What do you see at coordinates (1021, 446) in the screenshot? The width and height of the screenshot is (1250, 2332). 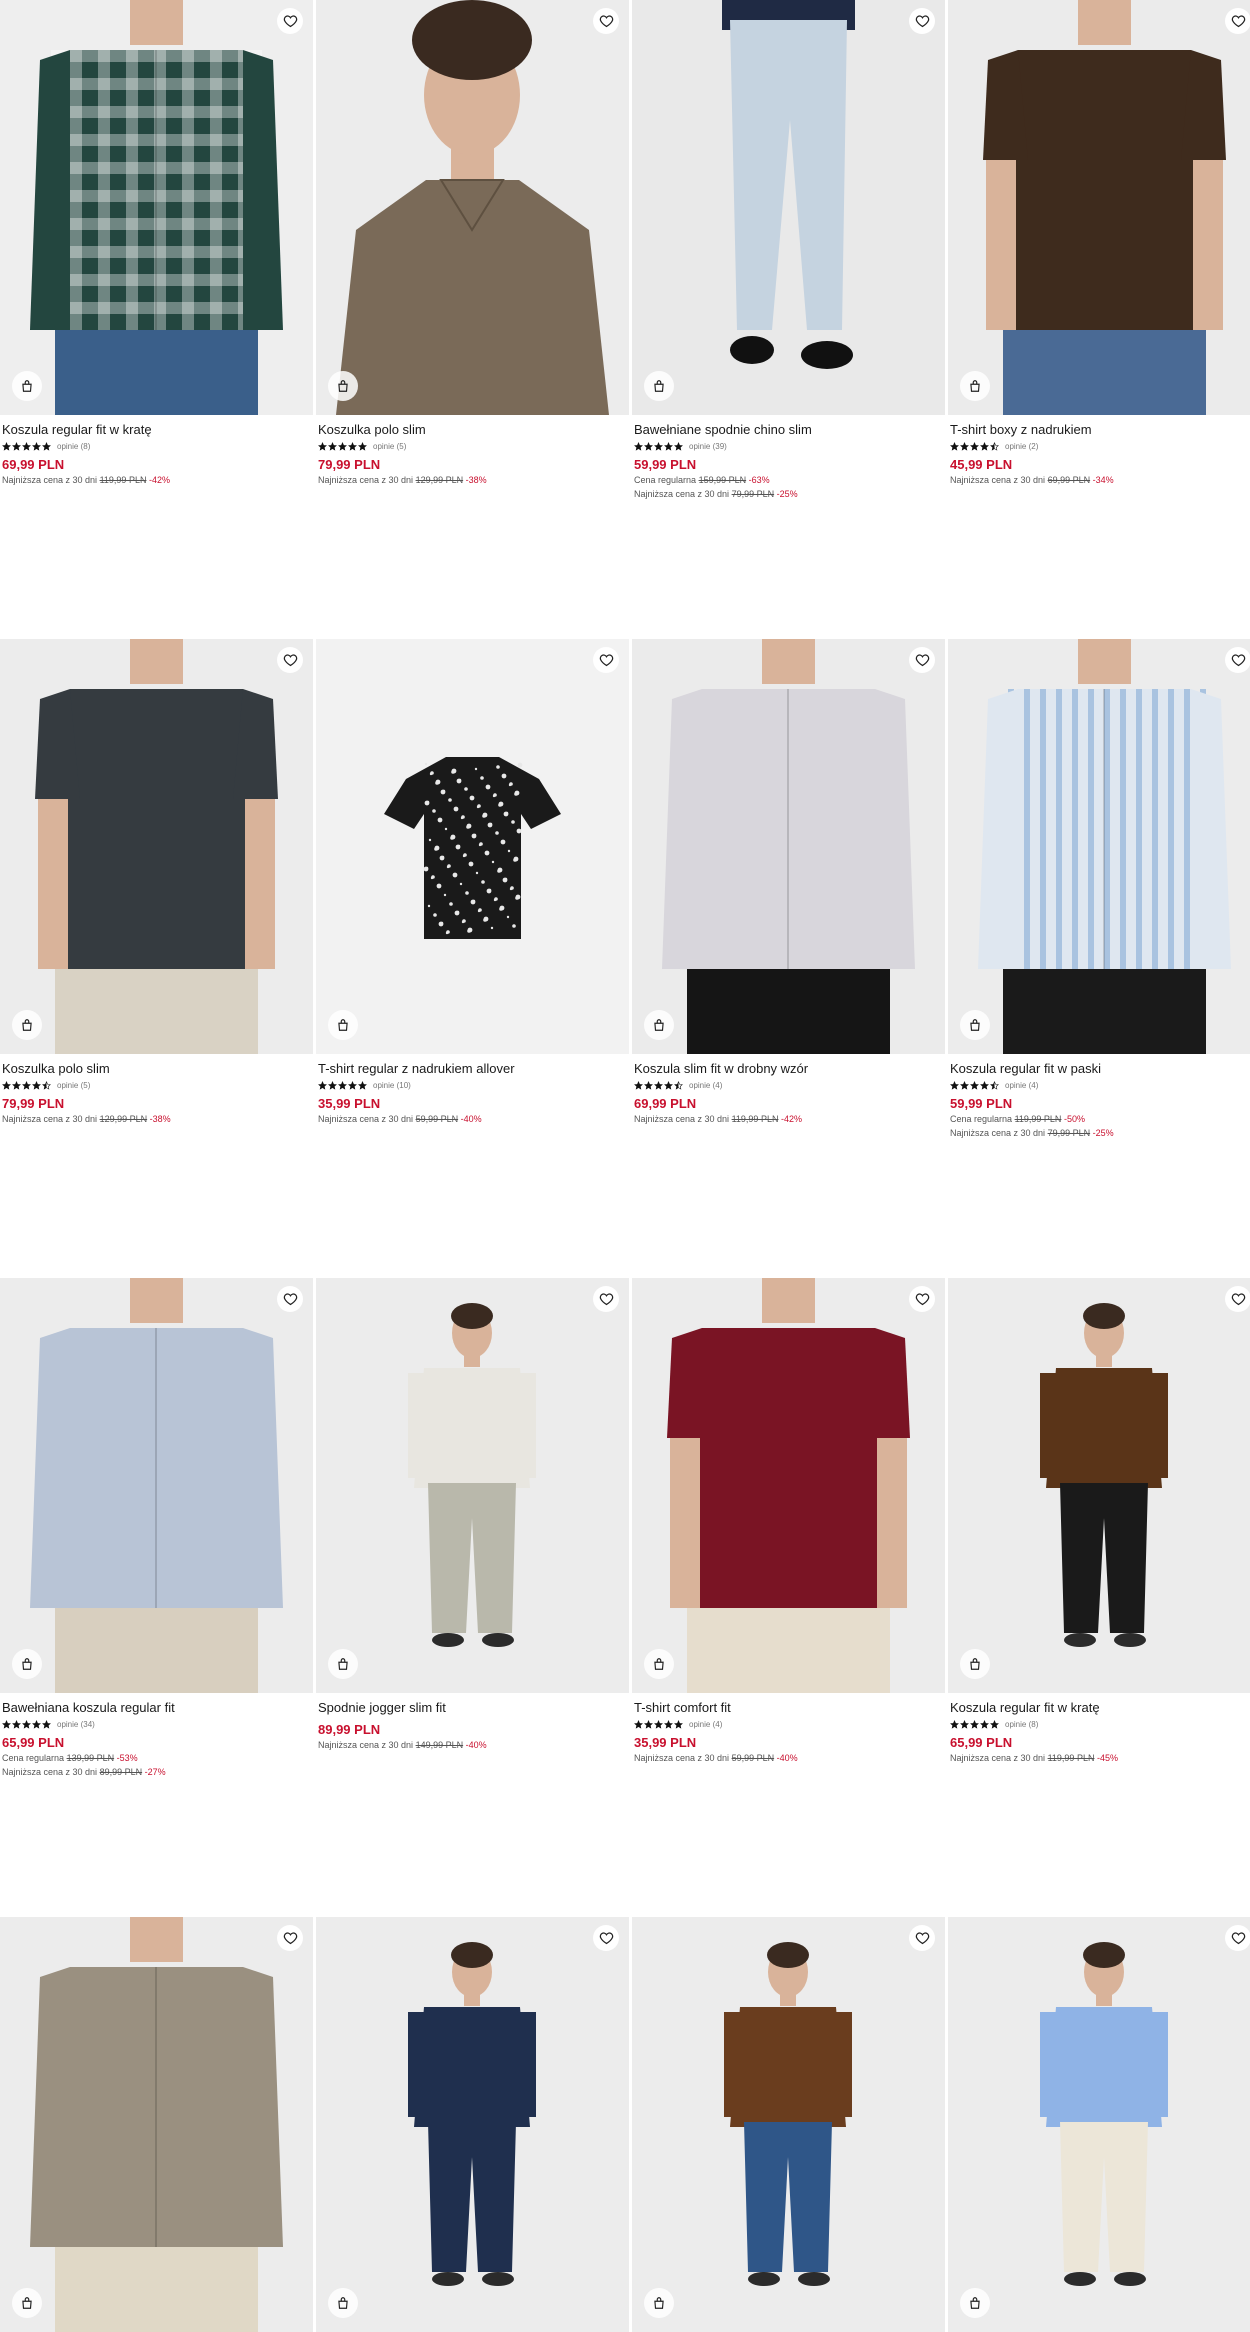 I see `review-count: opinie (2)` at bounding box center [1021, 446].